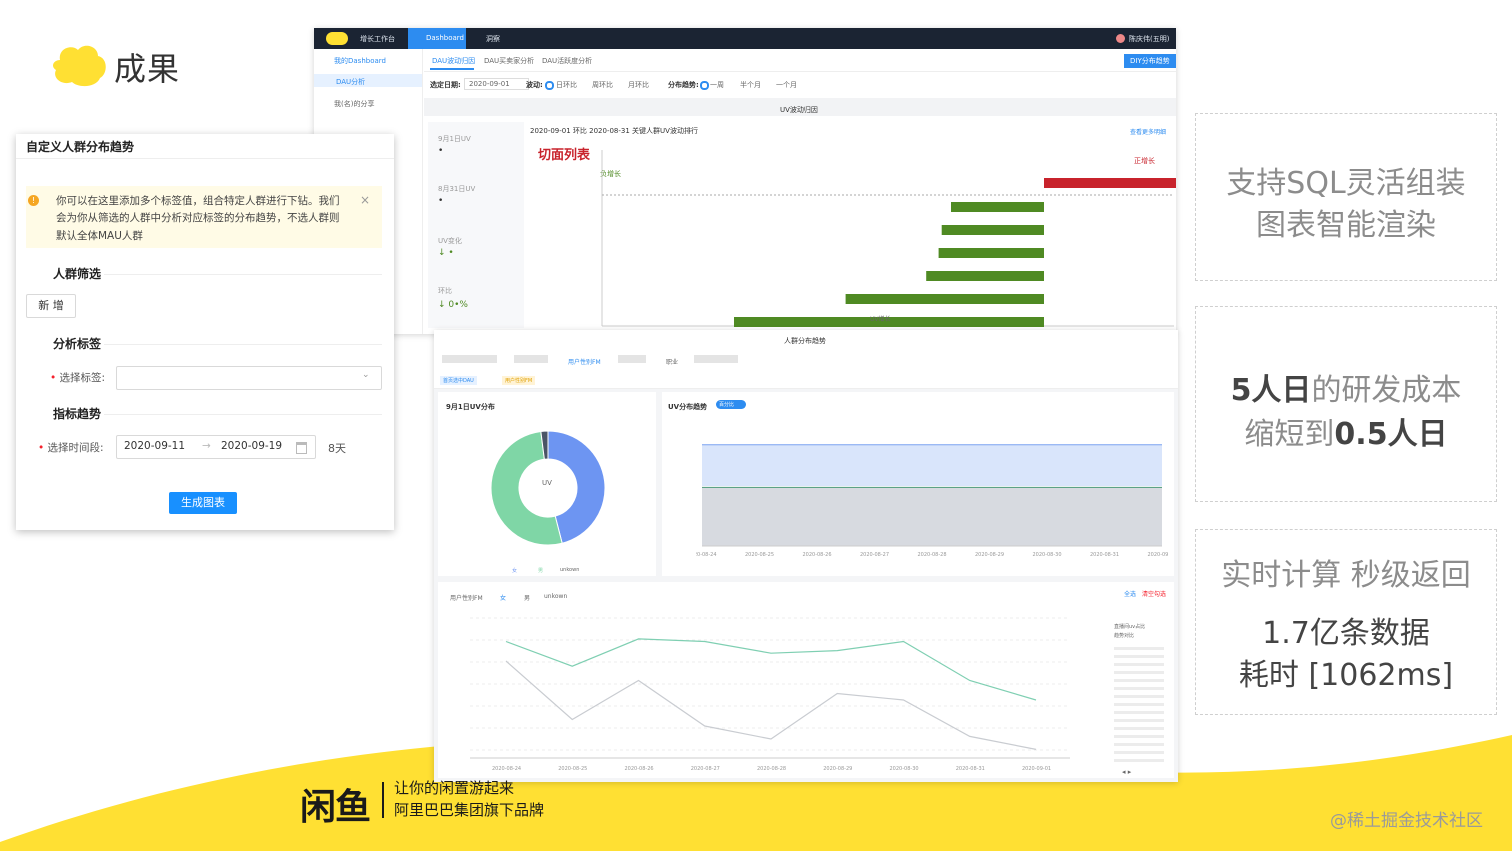  I want to click on metric-section-line, so click(243, 414).